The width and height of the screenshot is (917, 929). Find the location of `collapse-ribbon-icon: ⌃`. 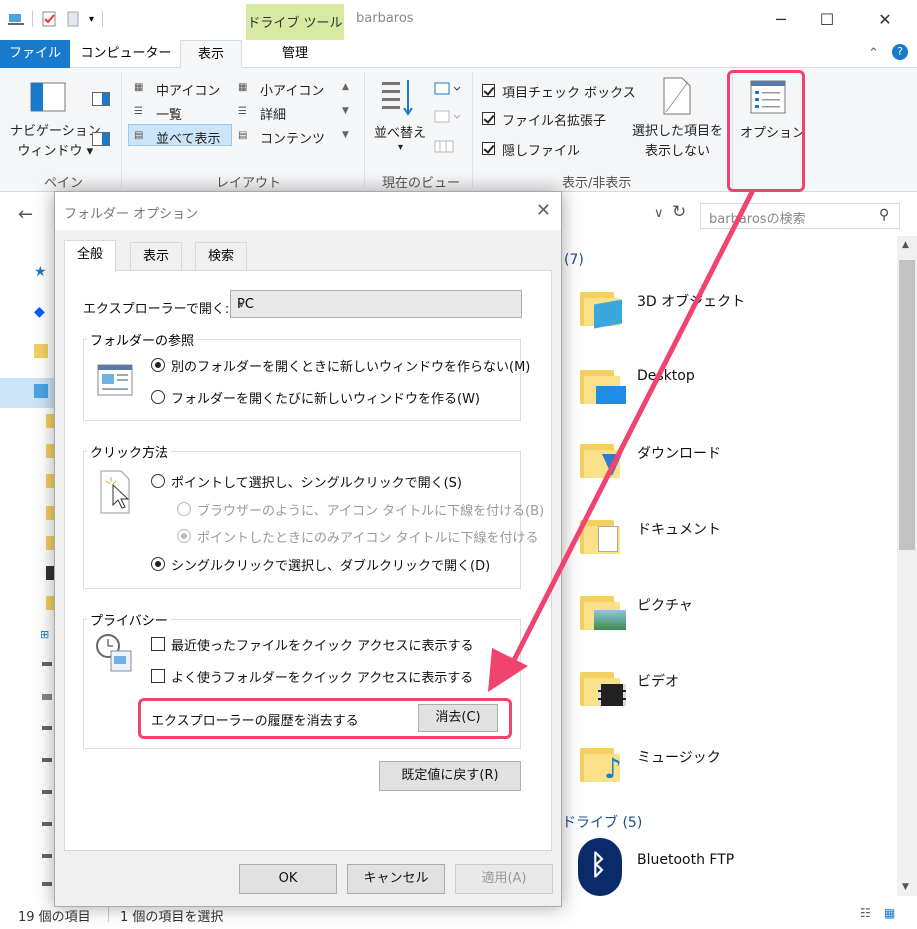

collapse-ribbon-icon: ⌃ is located at coordinates (873, 53).